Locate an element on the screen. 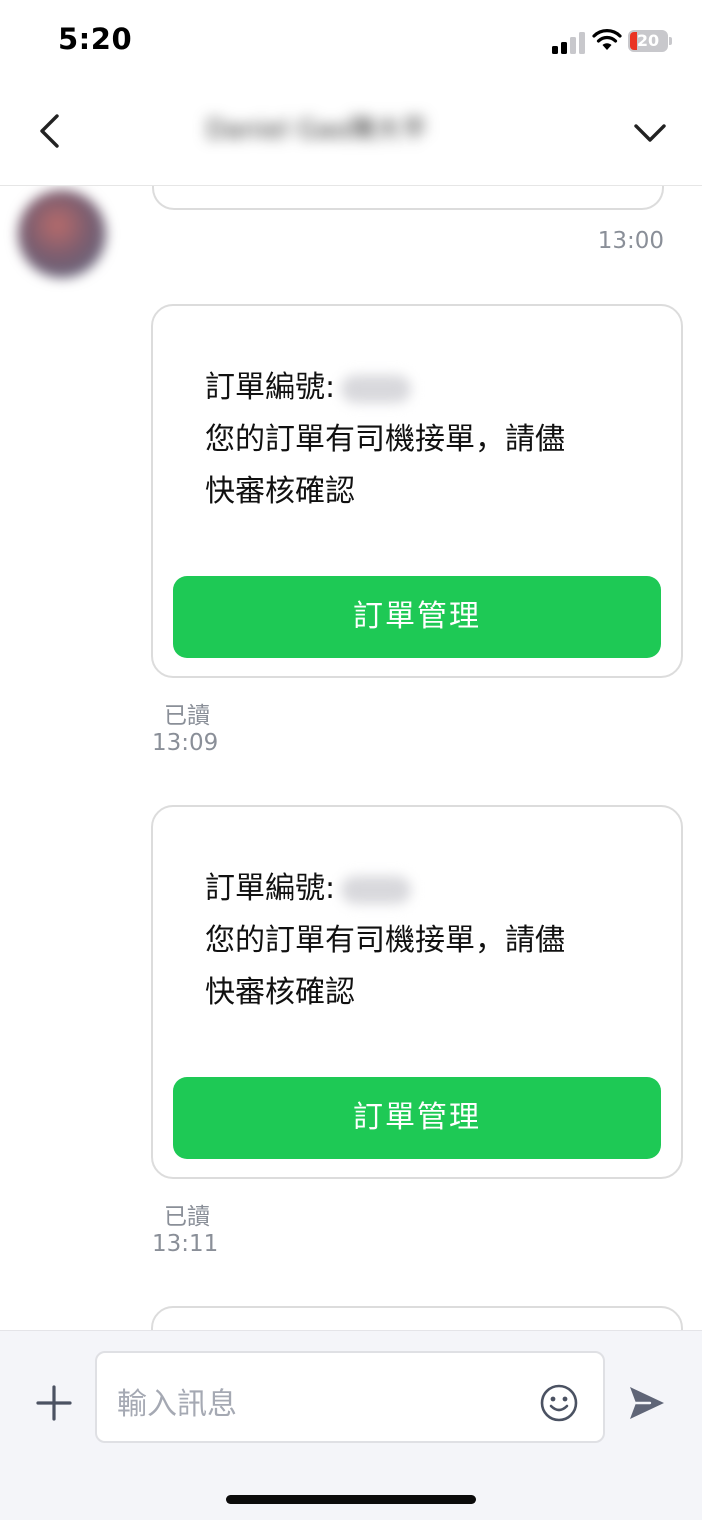  status-time: 5:20 is located at coordinates (95, 39).